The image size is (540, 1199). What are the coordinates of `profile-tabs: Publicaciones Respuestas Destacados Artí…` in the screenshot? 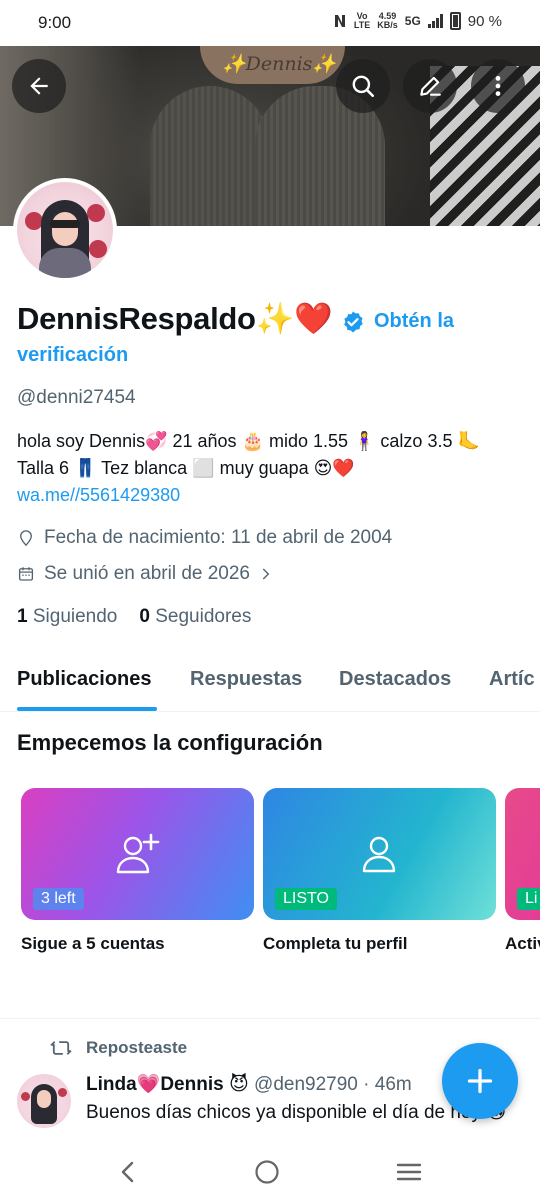 It's located at (270, 683).